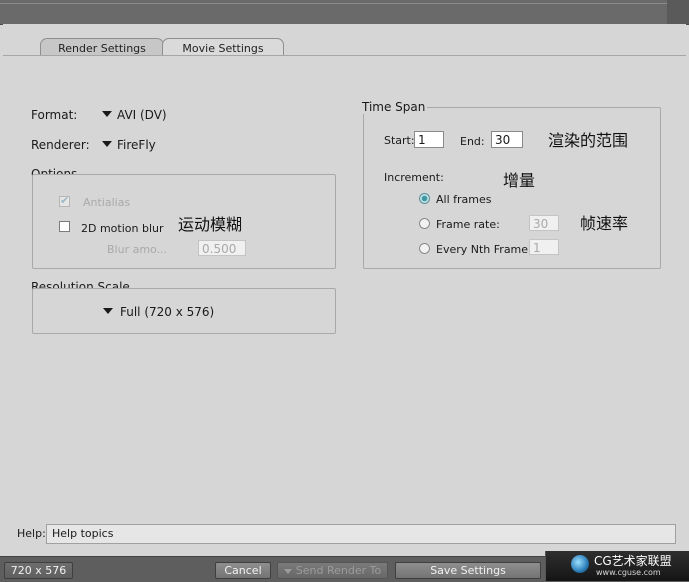  I want to click on start-field: 1, so click(429, 139).